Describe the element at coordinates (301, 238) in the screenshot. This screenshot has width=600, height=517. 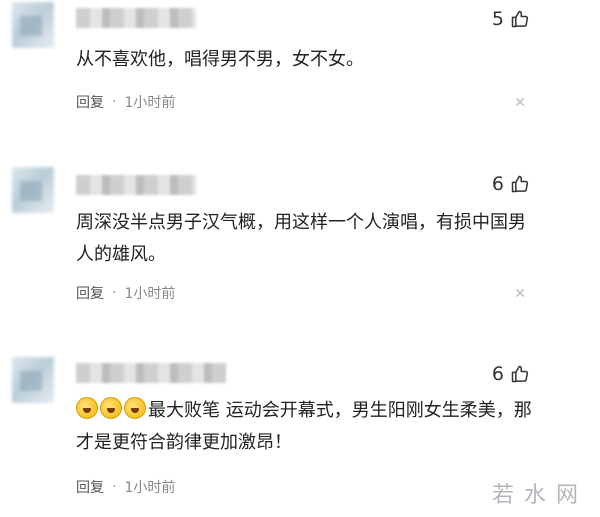
I see `comment-text: 周深没半点男子汉气概，用这样一个人演唱，有损中国男人的雄风。` at that location.